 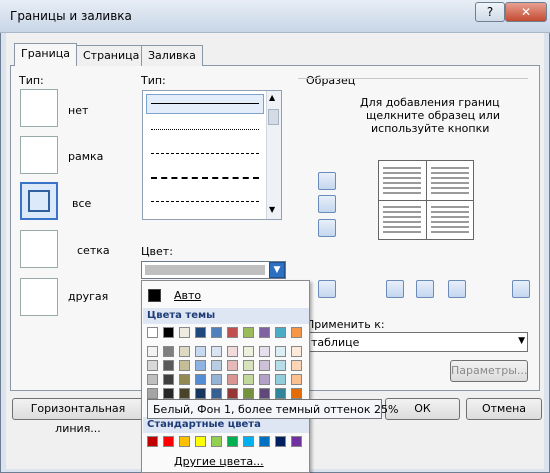 I want to click on solid-line-style, so click(x=205, y=103).